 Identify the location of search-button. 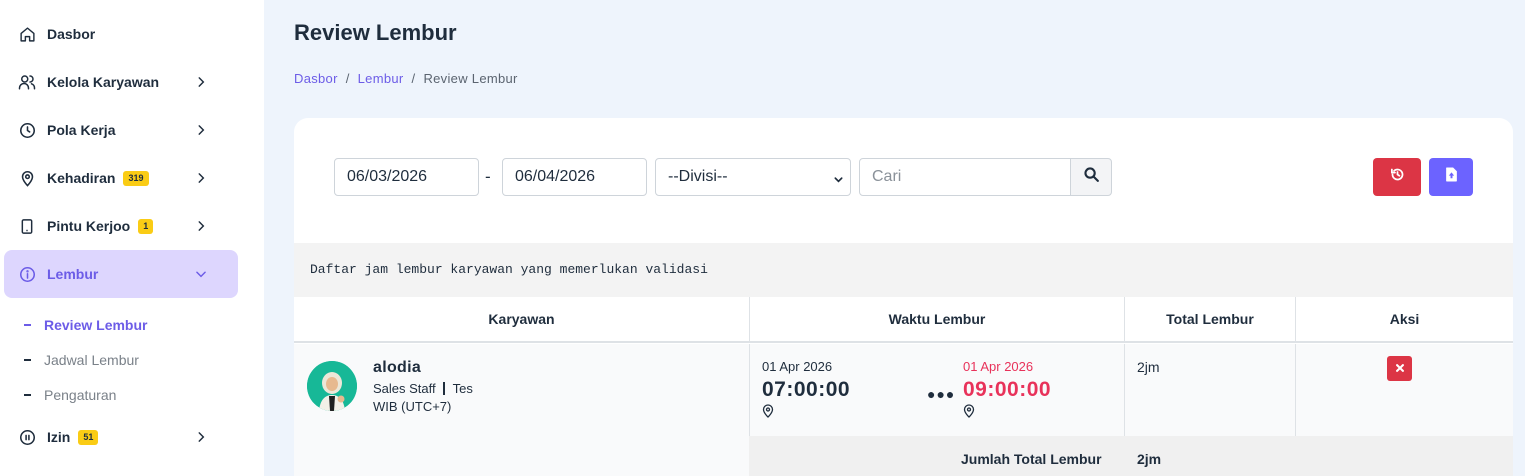
(1091, 177).